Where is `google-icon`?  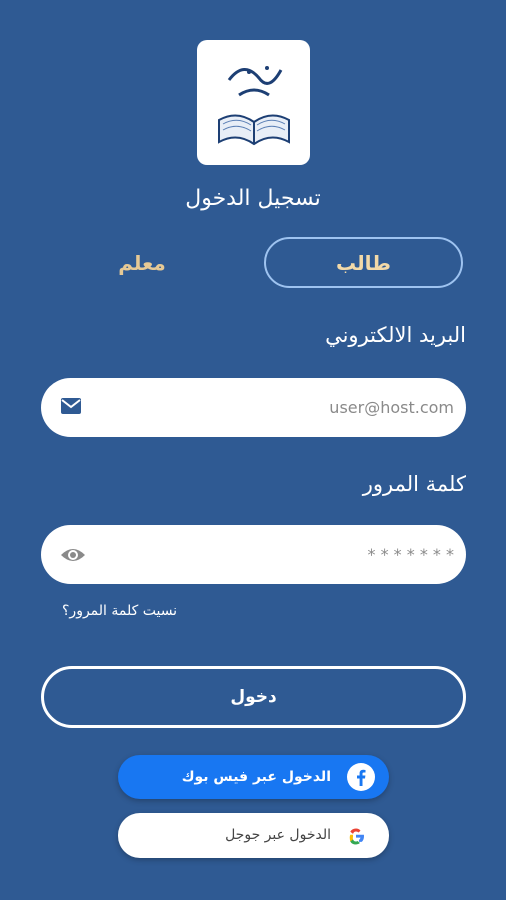 google-icon is located at coordinates (356, 838).